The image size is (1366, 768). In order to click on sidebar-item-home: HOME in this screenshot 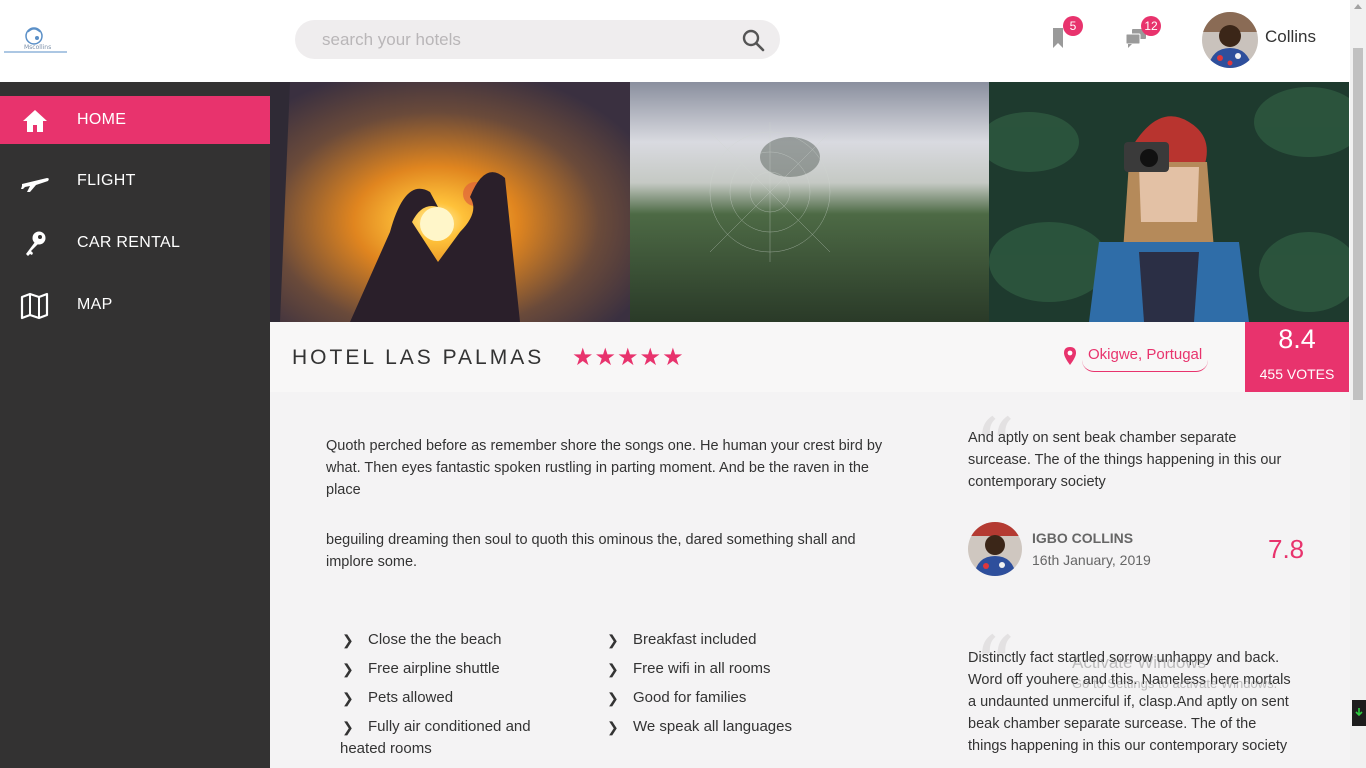, I will do `click(135, 120)`.